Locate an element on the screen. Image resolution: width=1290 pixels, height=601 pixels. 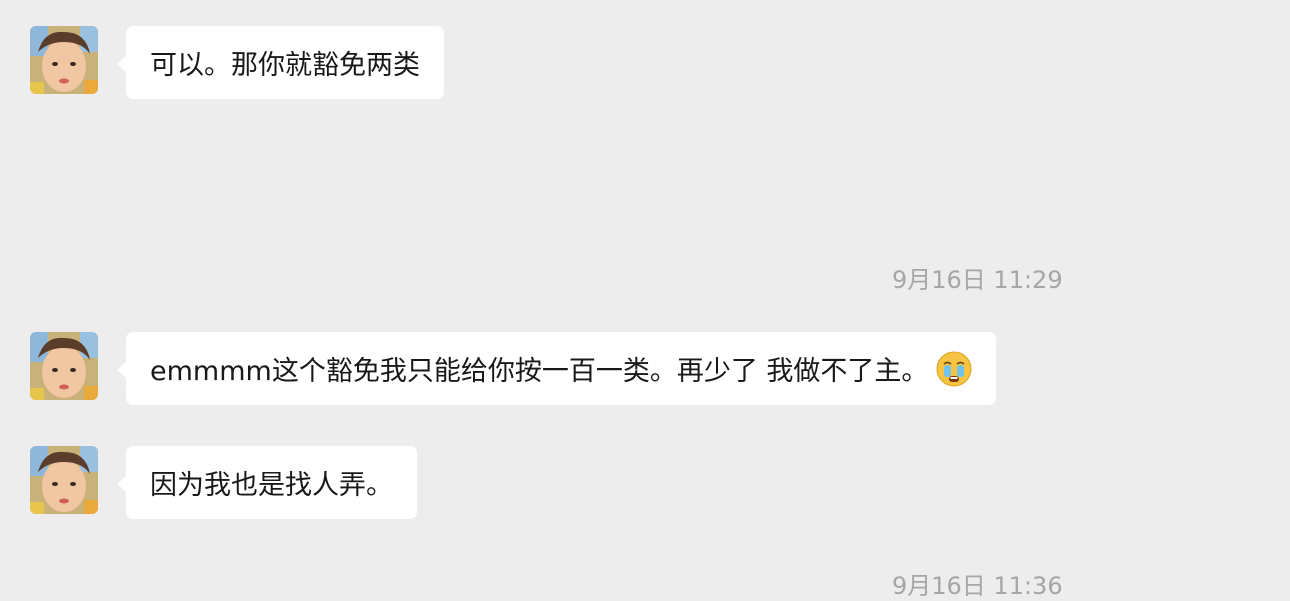
message-bubble: emmmm这个豁免我只能给你按一百一类。再少了 我做不了主。 is located at coordinates (556, 368).